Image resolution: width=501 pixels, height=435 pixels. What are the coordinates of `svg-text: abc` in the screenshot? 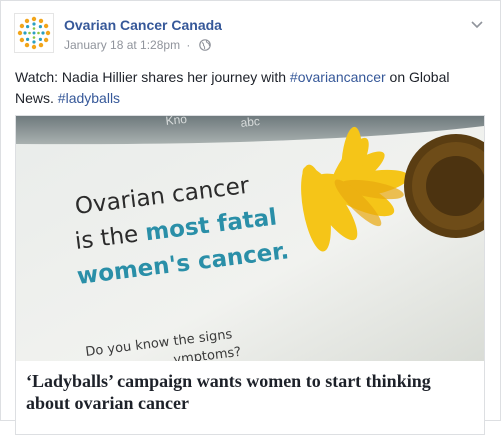 It's located at (250, 123).